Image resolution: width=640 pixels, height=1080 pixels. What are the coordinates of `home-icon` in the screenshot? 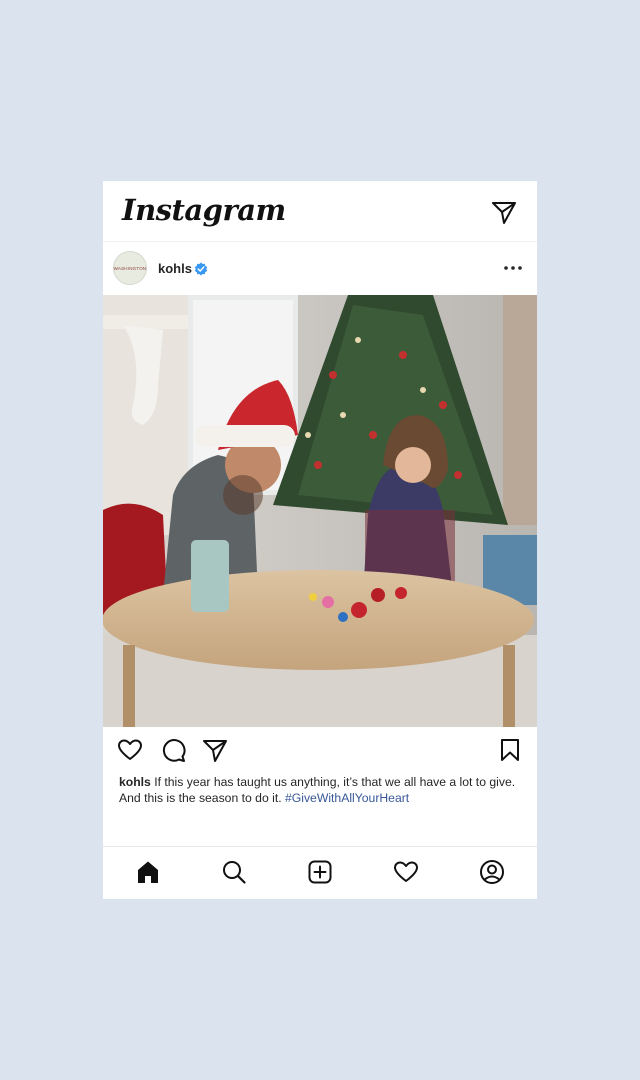 It's located at (148, 872).